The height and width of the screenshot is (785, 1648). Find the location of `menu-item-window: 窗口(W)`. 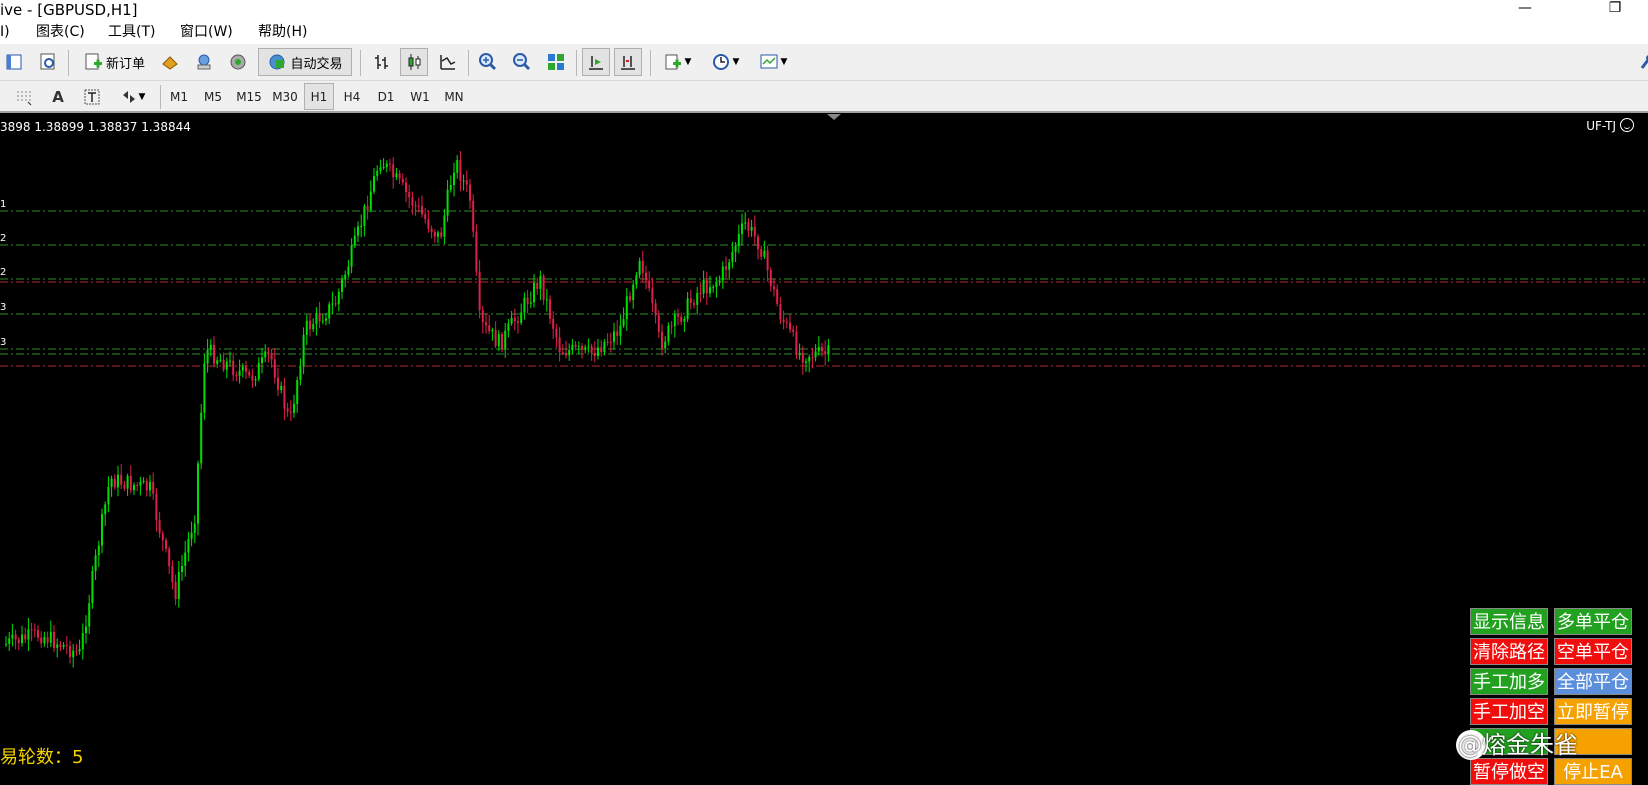

menu-item-window: 窗口(W) is located at coordinates (206, 32).